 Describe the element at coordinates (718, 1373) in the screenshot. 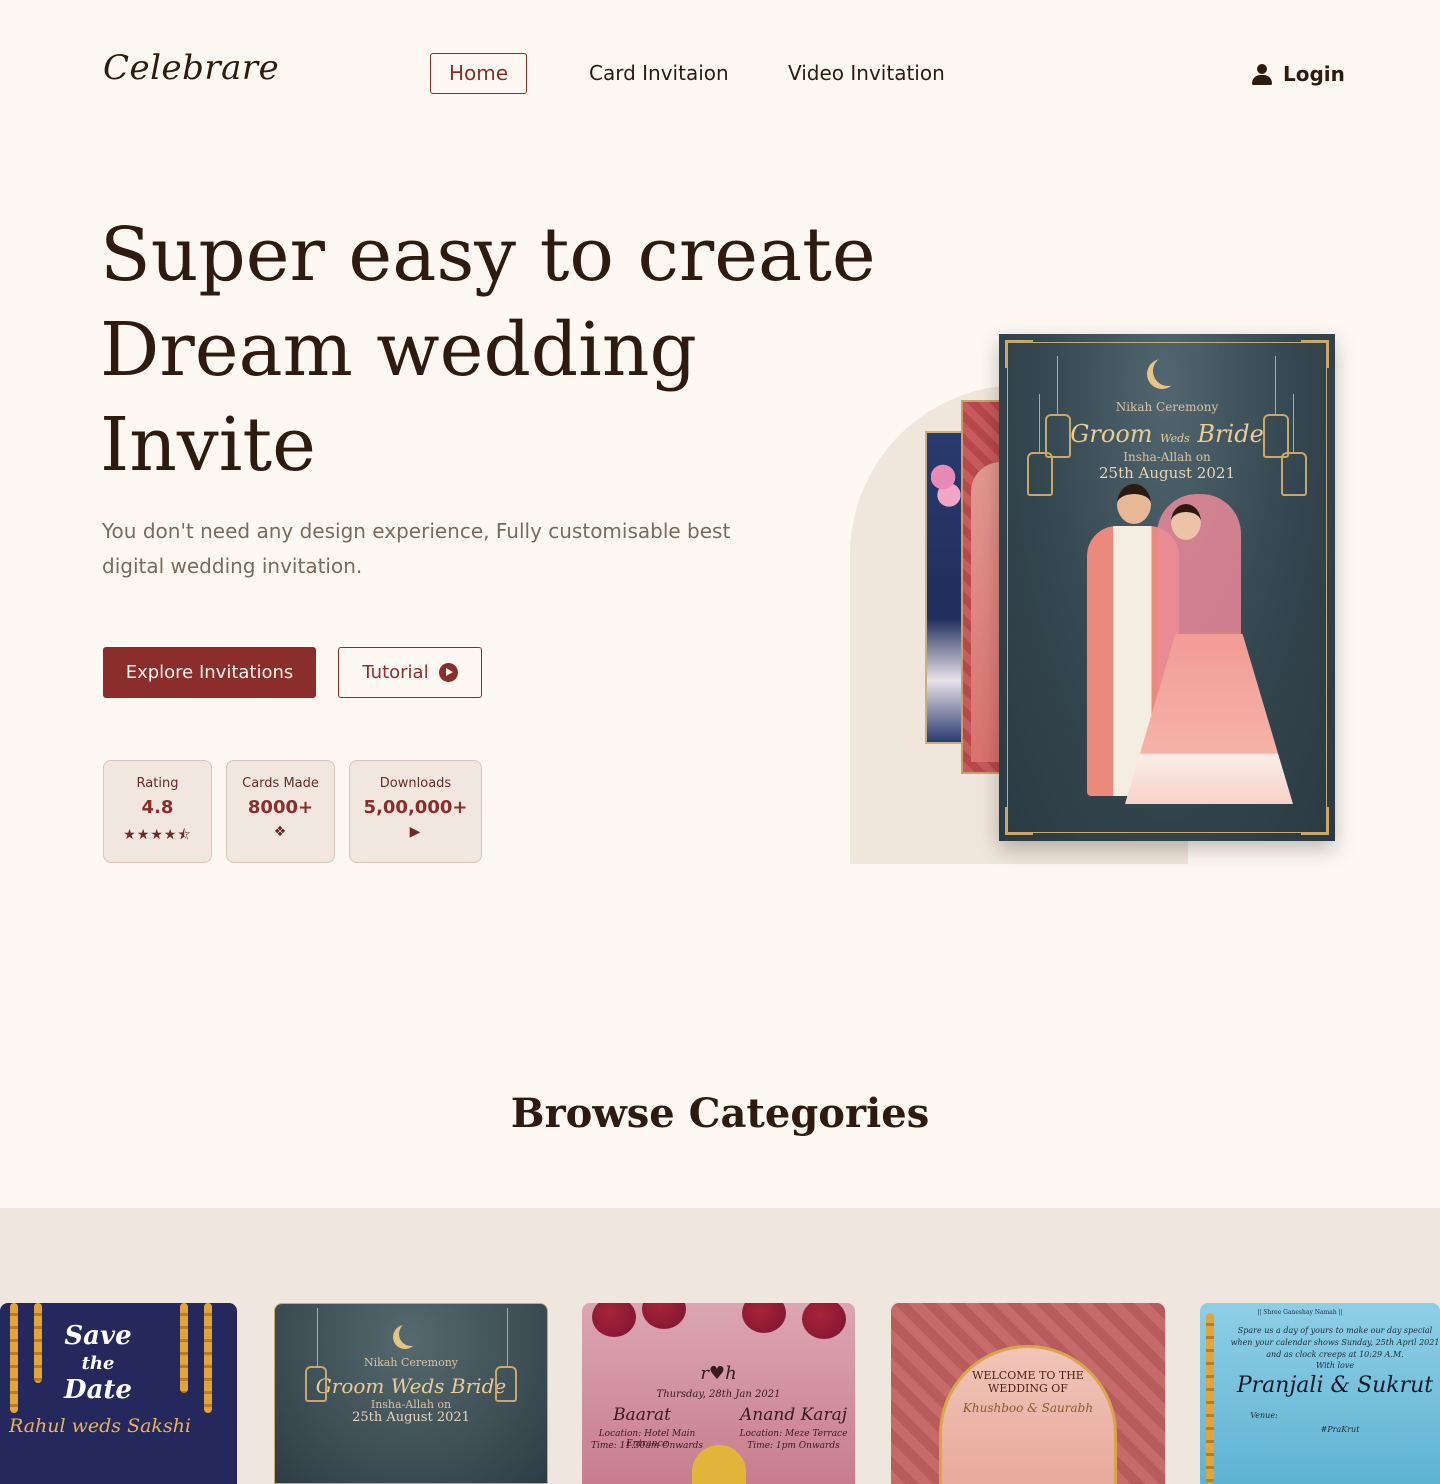

I see `card-monogram: r♥h` at that location.